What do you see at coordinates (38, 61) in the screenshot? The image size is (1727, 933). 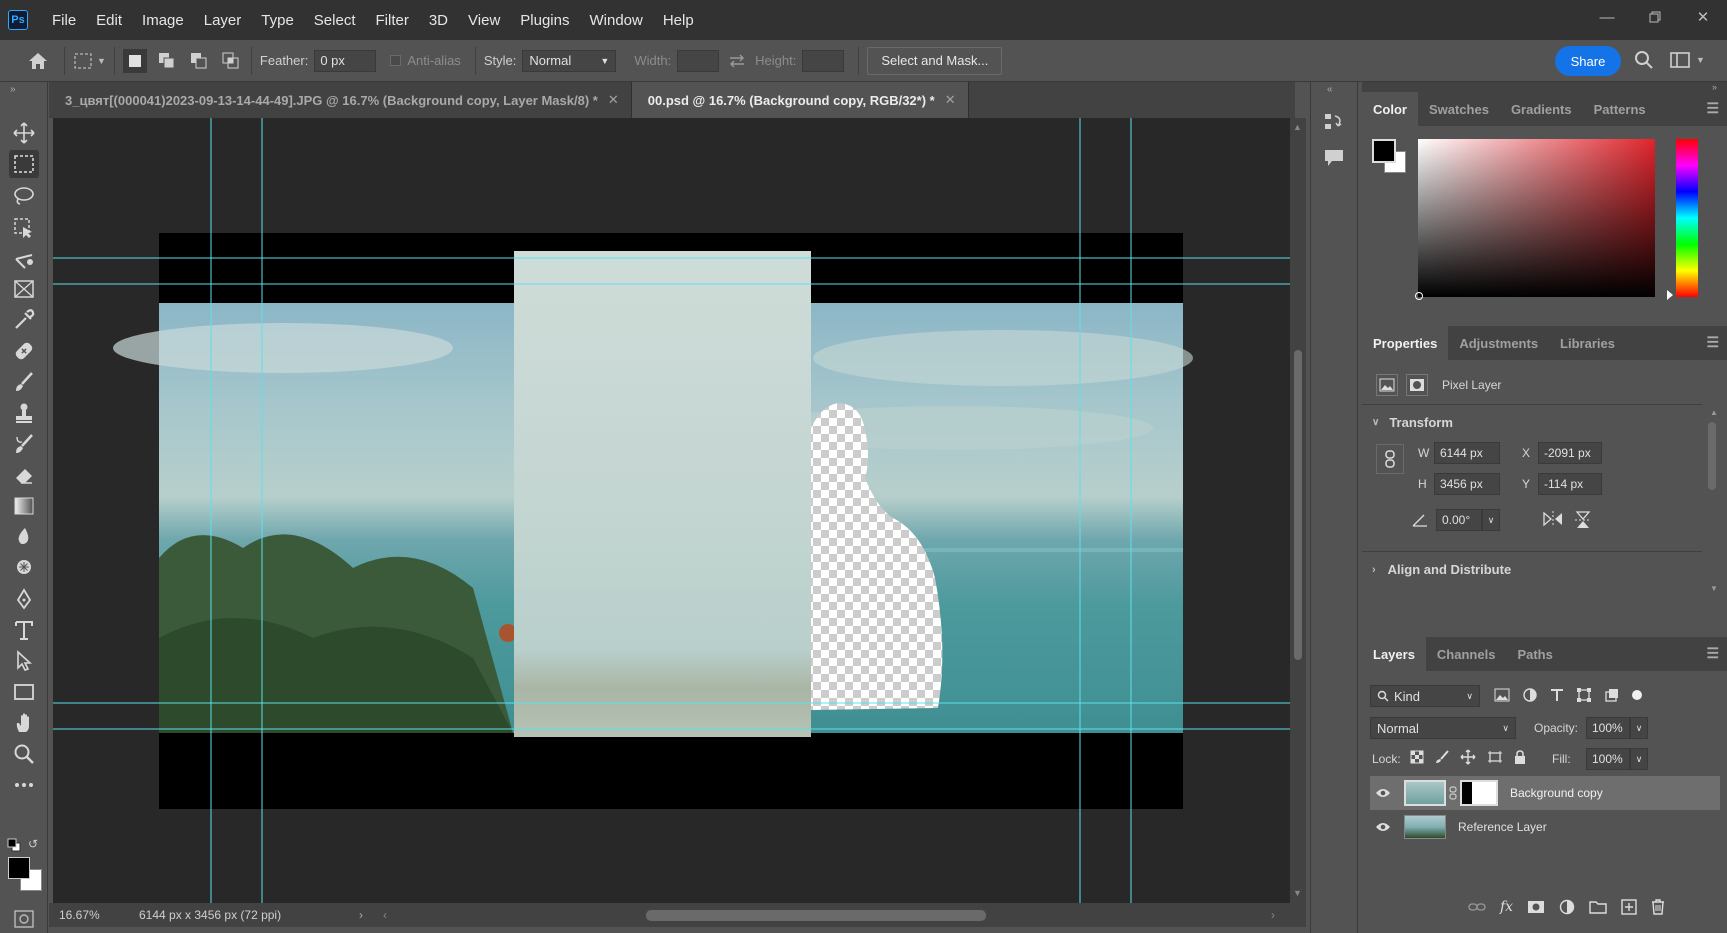 I see `home-icon` at bounding box center [38, 61].